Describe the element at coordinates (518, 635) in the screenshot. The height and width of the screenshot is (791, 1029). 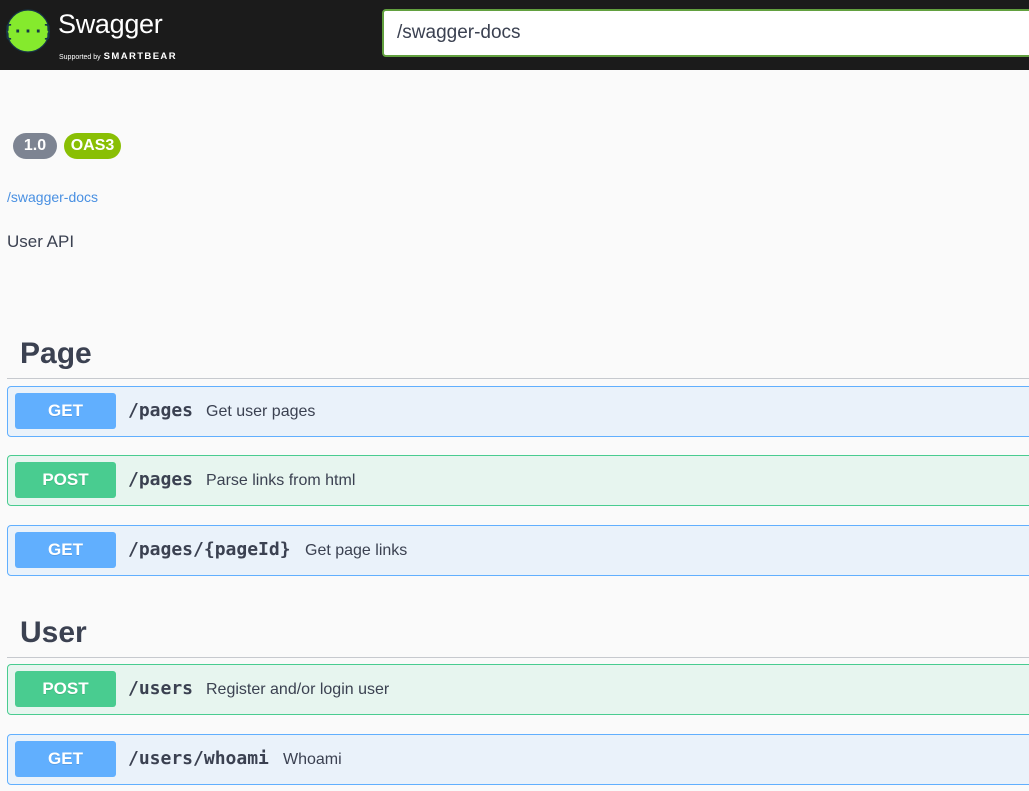
I see `tag-heading-user: User` at that location.